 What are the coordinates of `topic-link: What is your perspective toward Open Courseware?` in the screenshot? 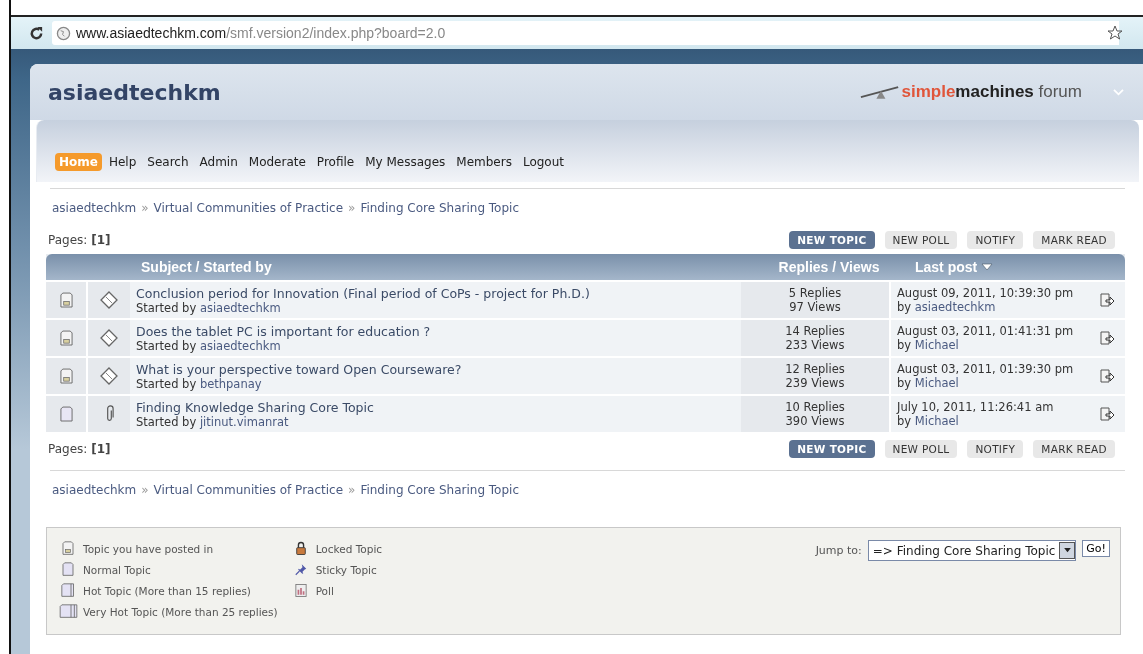 It's located at (299, 369).